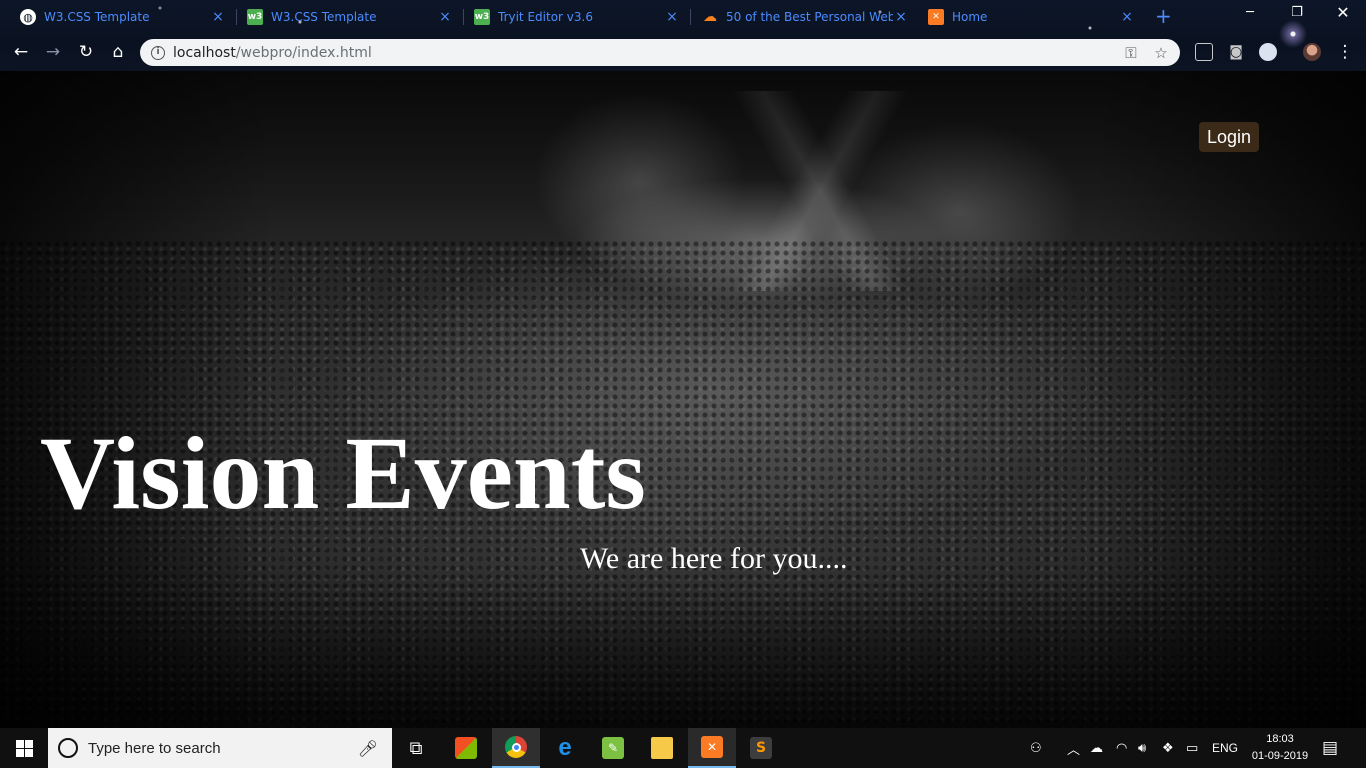 The width and height of the screenshot is (1366, 768). What do you see at coordinates (1036, 748) in the screenshot?
I see `people-icon: ⚇` at bounding box center [1036, 748].